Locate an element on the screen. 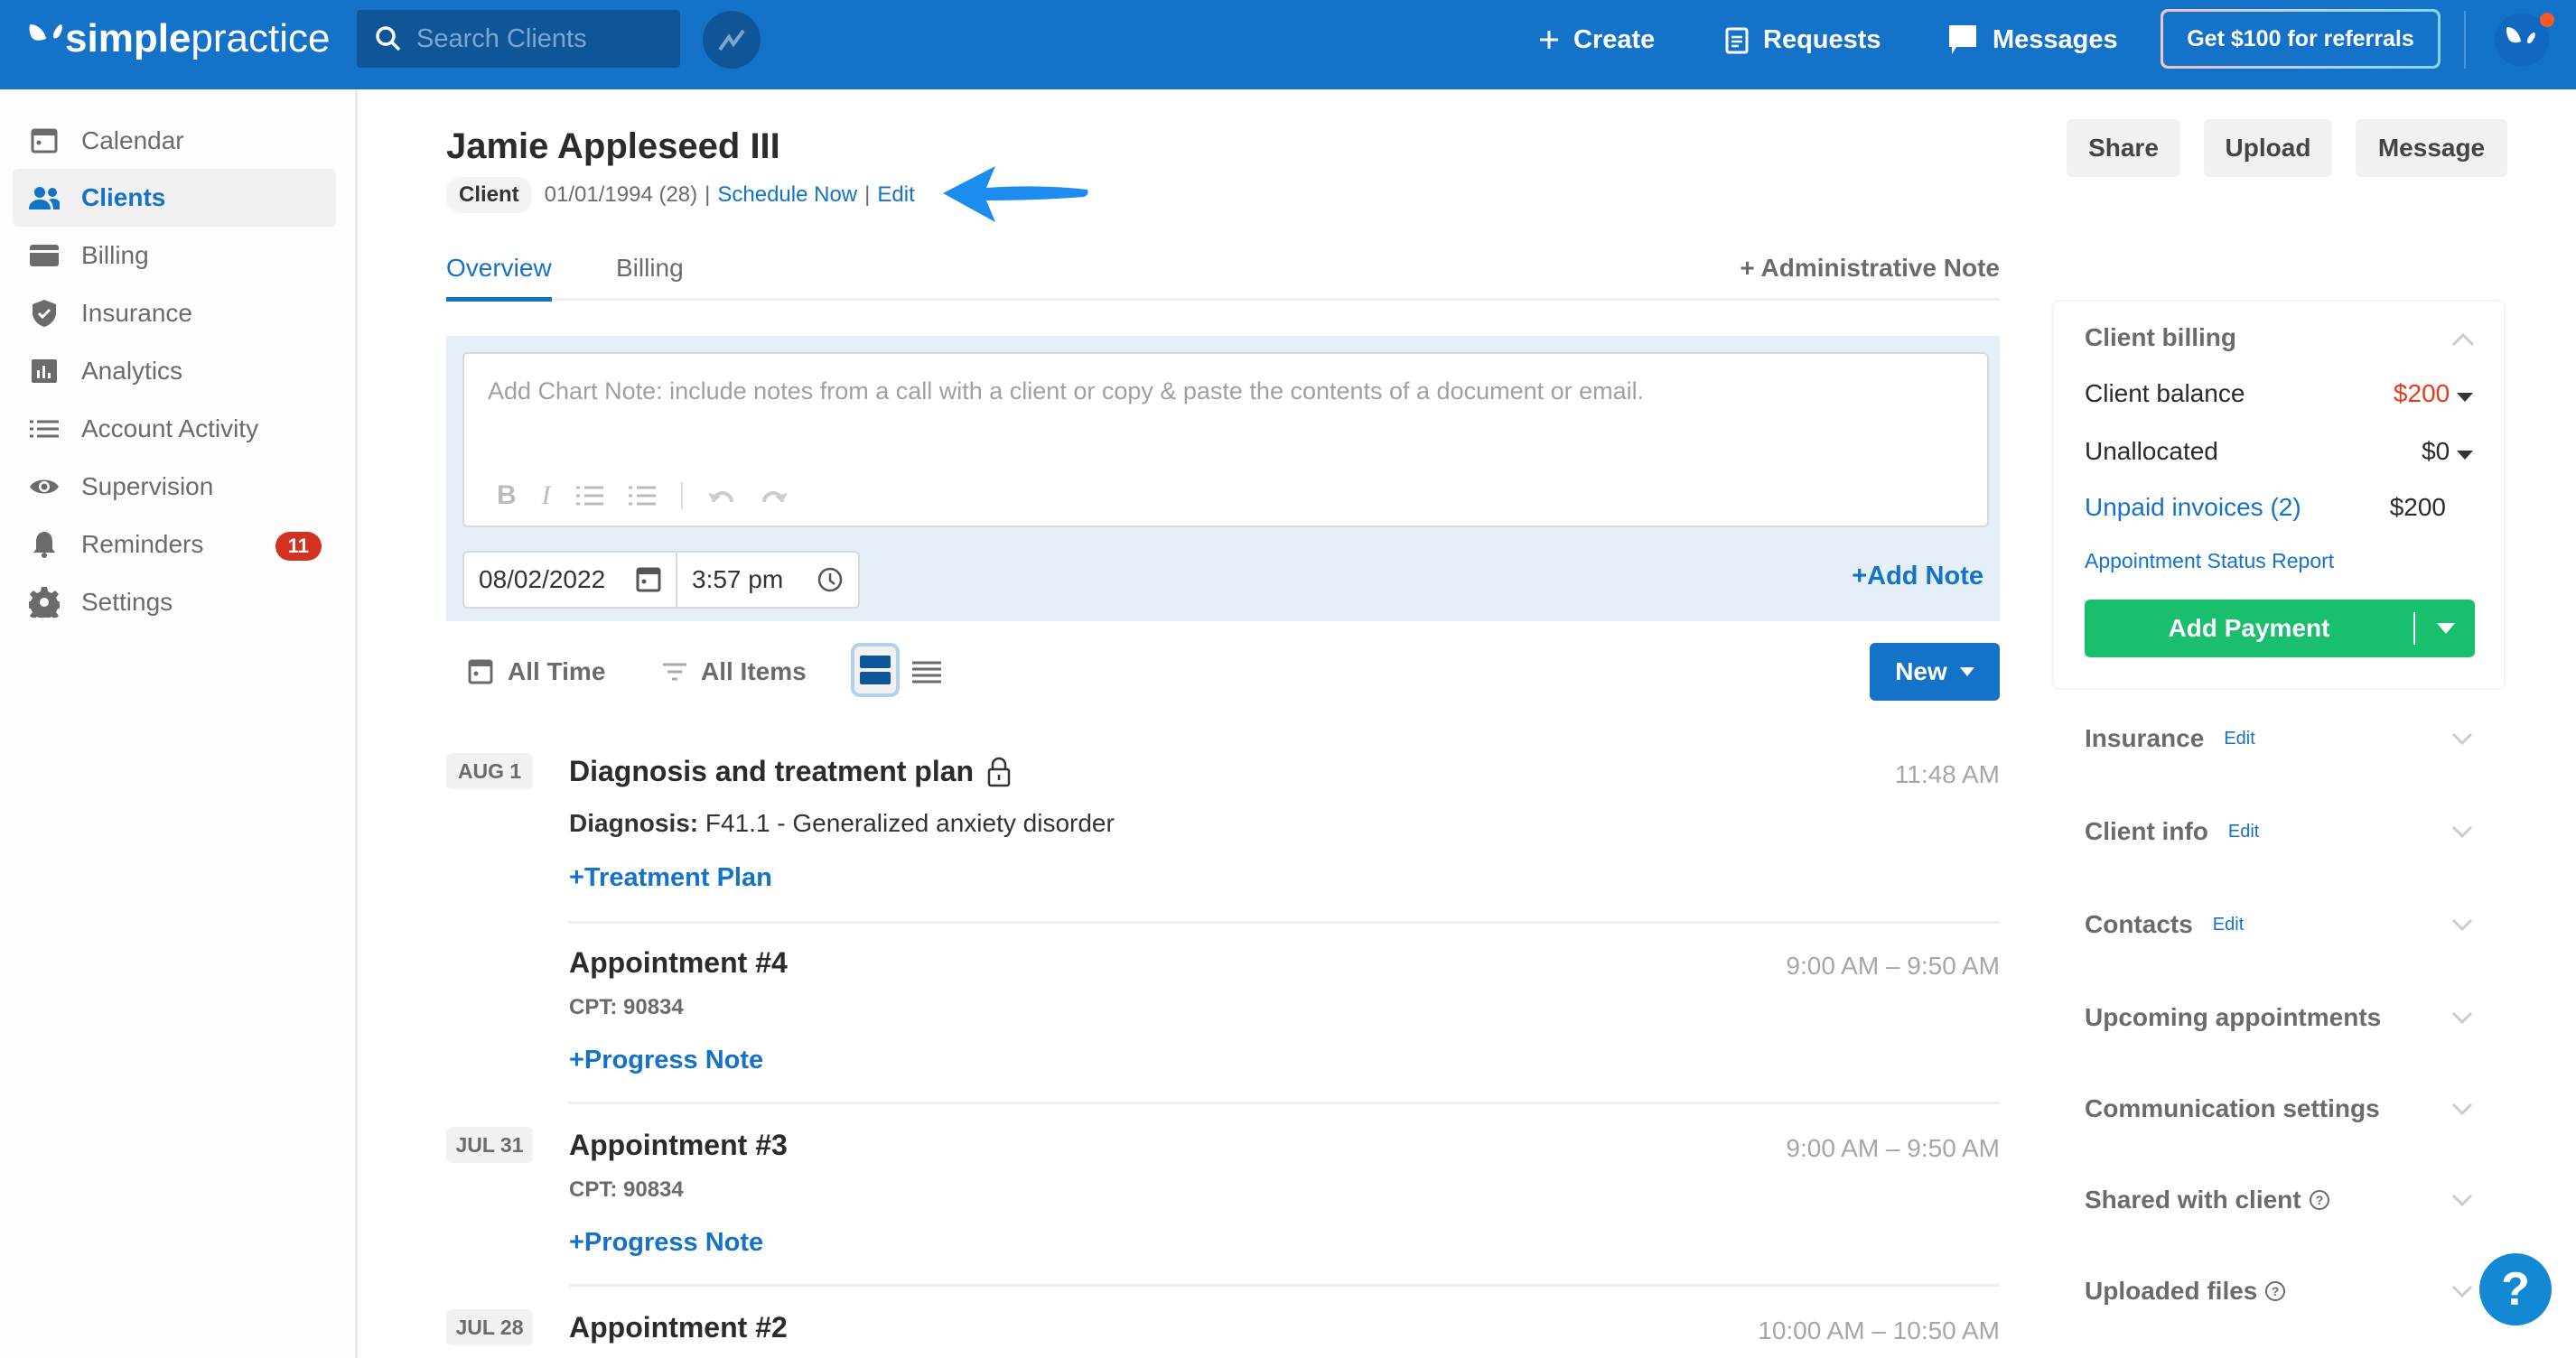 This screenshot has height=1358, width=2576. communication-settings-section: Communication settings is located at coordinates (2279, 1108).